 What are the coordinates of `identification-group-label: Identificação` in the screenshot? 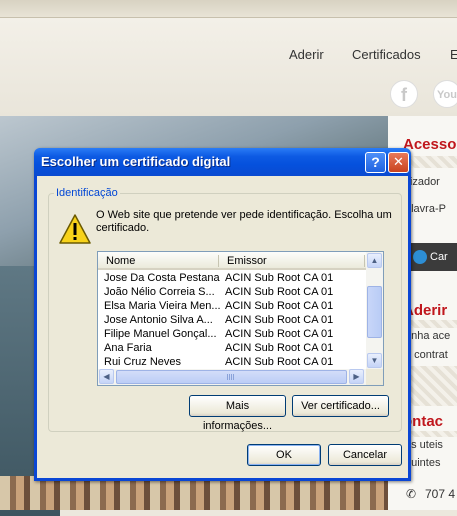 It's located at (87, 193).